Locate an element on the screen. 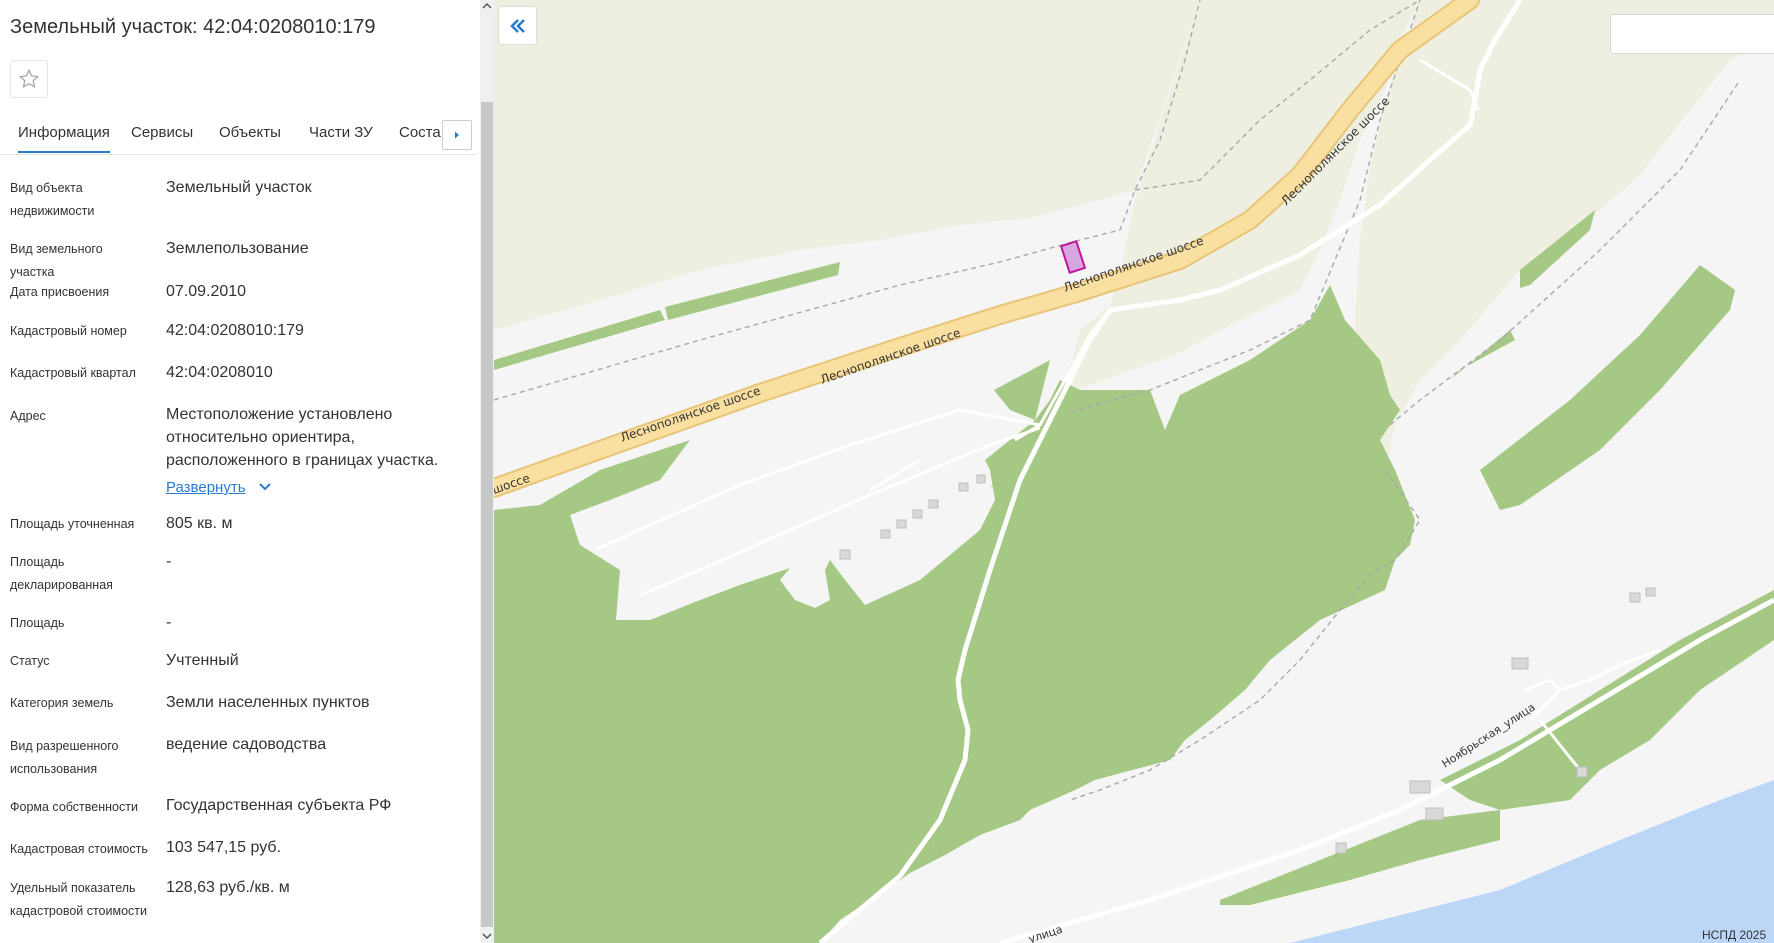 The image size is (1774, 943). row-value: 42:04:0208010:179 is located at coordinates (235, 330).